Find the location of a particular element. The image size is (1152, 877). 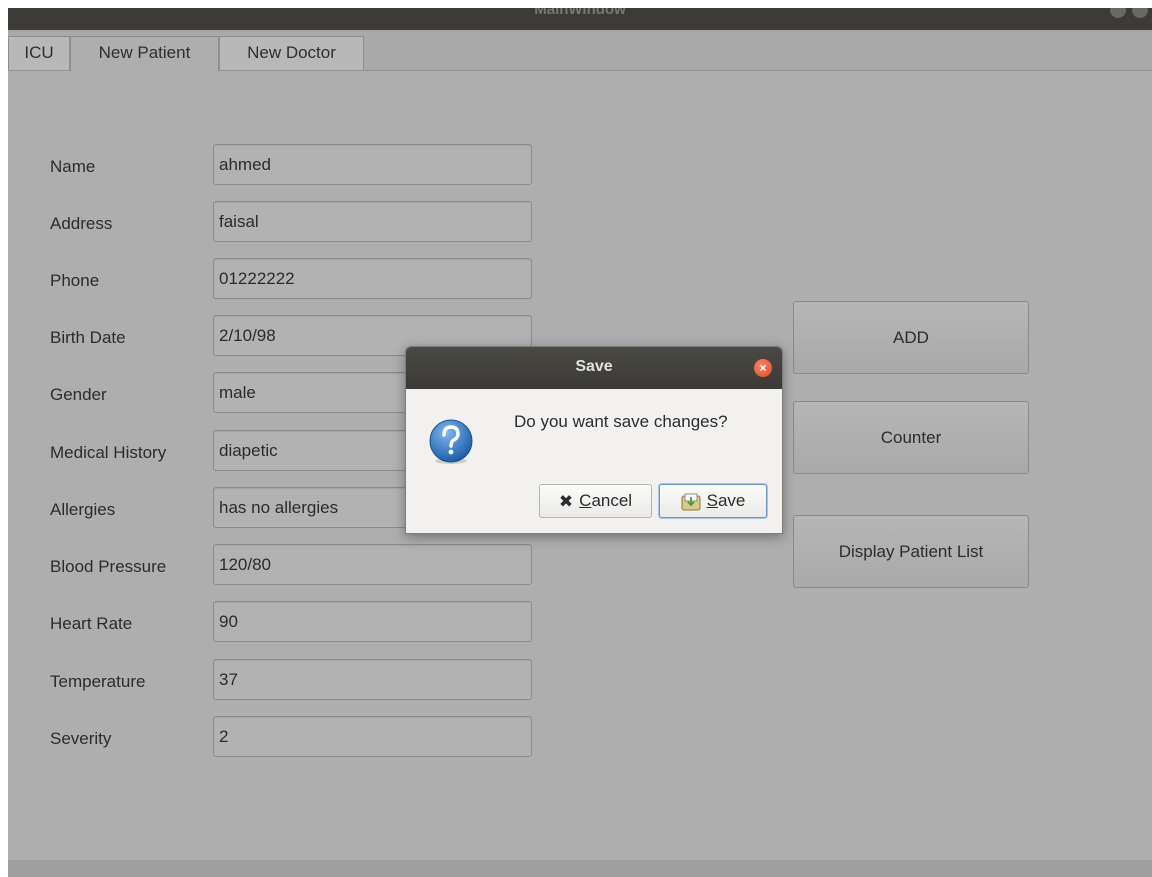

phone-field: 01222222 is located at coordinates (372, 278).